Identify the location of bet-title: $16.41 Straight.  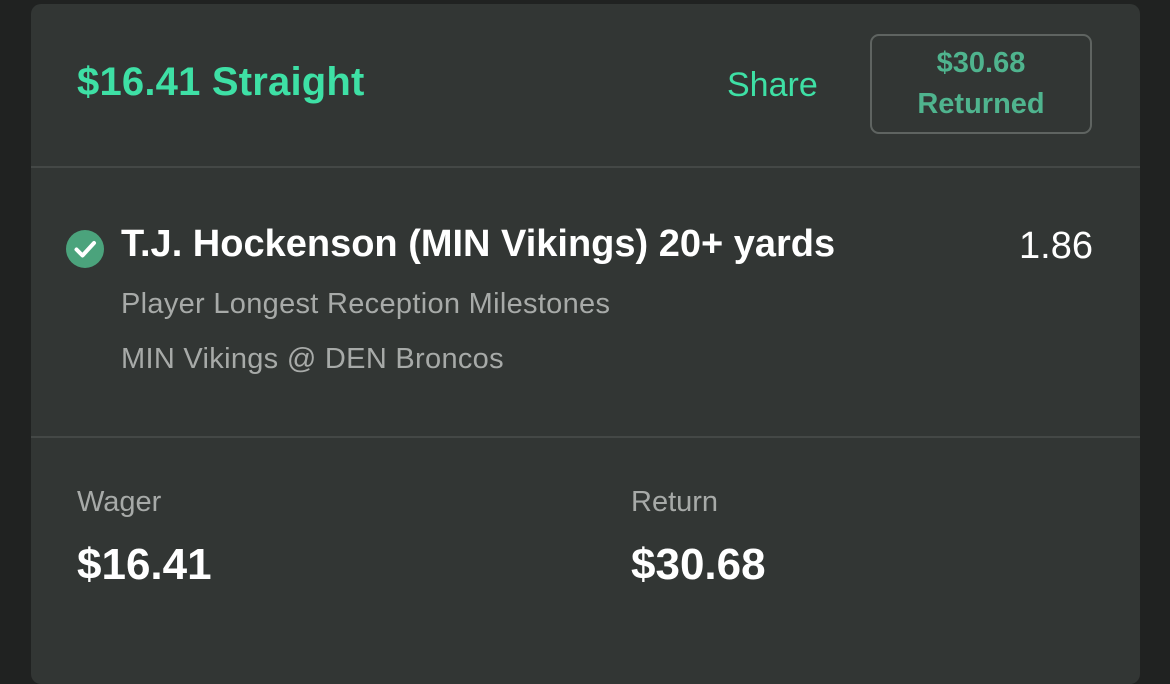
(221, 82).